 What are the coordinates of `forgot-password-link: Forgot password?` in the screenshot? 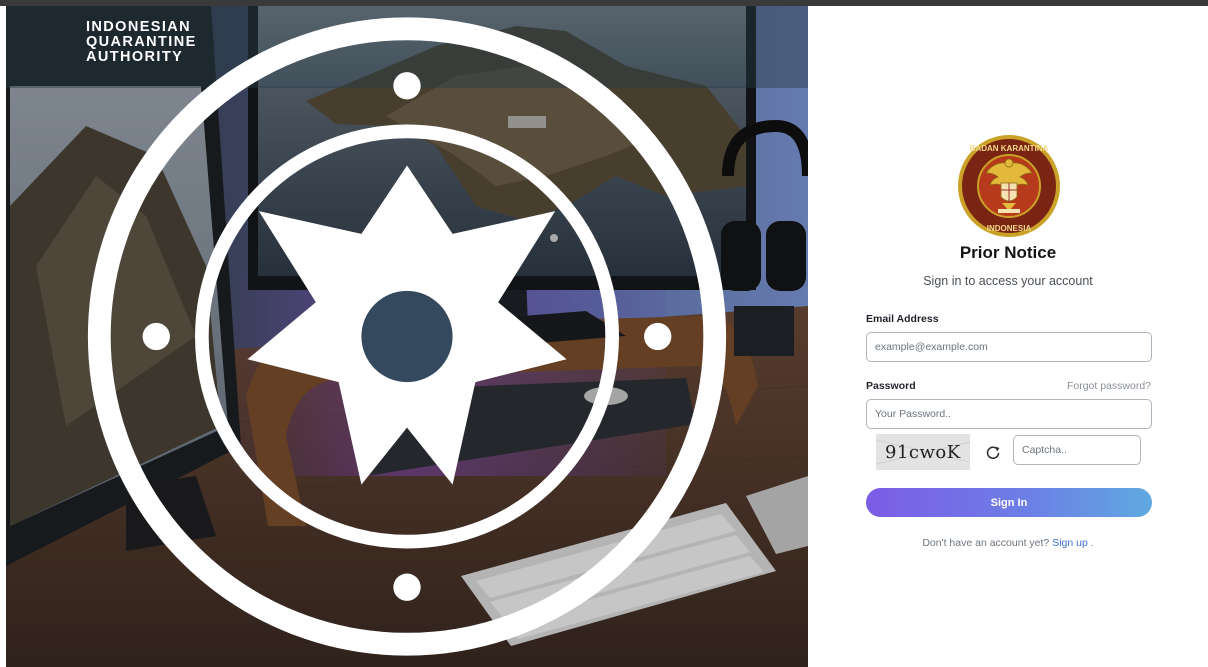 It's located at (1109, 386).